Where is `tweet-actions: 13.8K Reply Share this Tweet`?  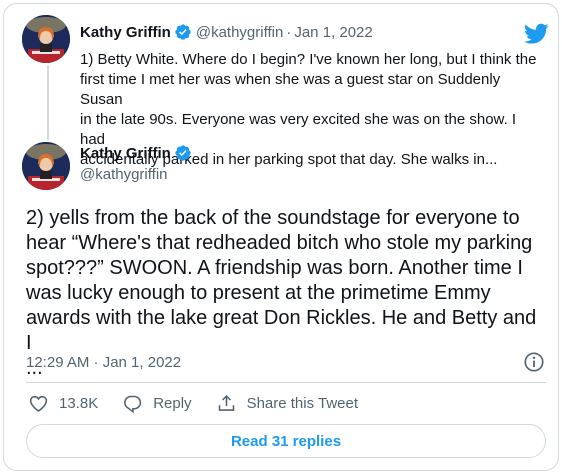 tweet-actions: 13.8K Reply Share this Tweet is located at coordinates (205, 403).